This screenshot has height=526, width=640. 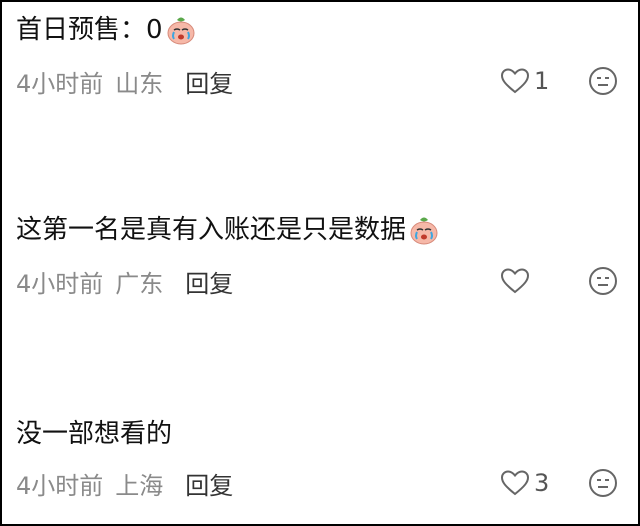 I want to click on comment-meta: 4小时前 山东 回复 1, so click(x=322, y=81).